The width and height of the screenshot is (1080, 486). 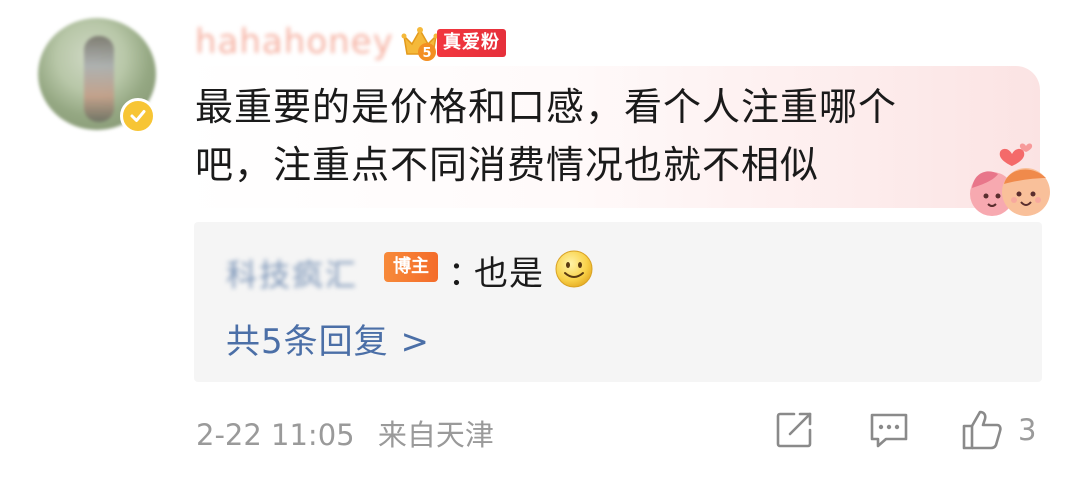 I want to click on comment-meta: 2-22 11:05 来自天津, so click(x=352, y=433).